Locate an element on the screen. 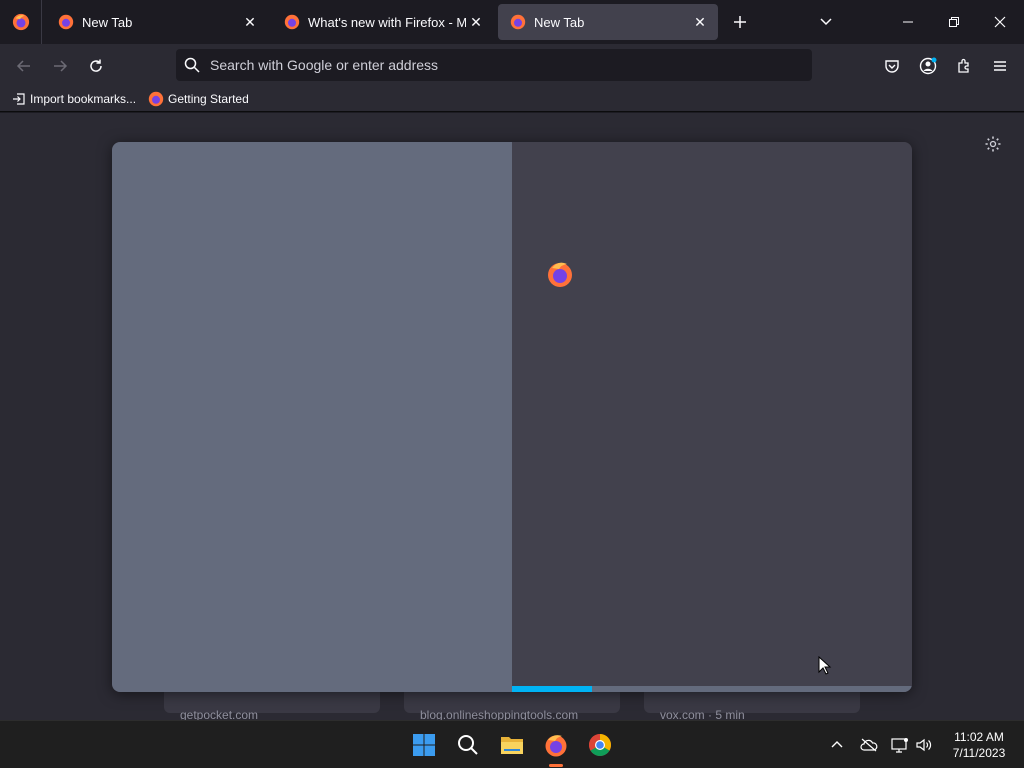 This screenshot has height=768, width=1024. chevron-up-icon is located at coordinates (837, 744).